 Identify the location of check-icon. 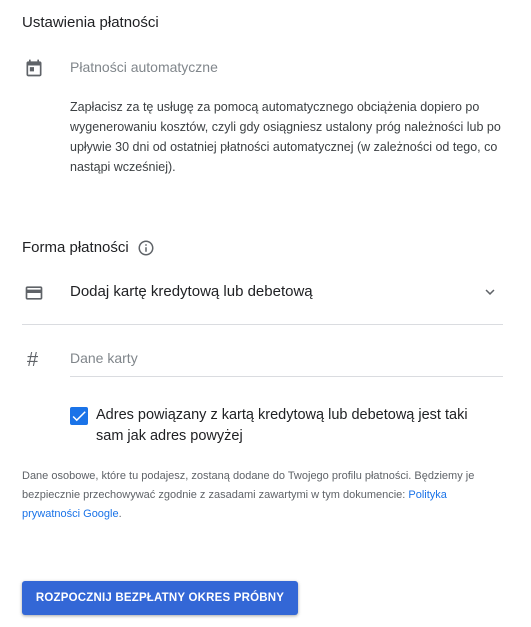
(79, 416).